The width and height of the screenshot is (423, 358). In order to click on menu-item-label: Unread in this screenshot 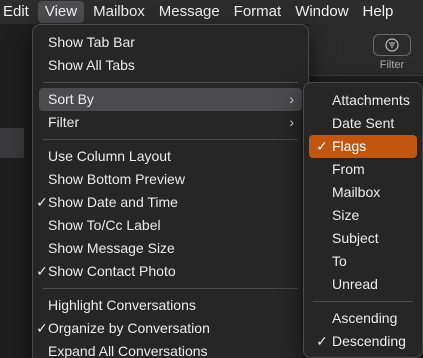, I will do `click(355, 284)`.